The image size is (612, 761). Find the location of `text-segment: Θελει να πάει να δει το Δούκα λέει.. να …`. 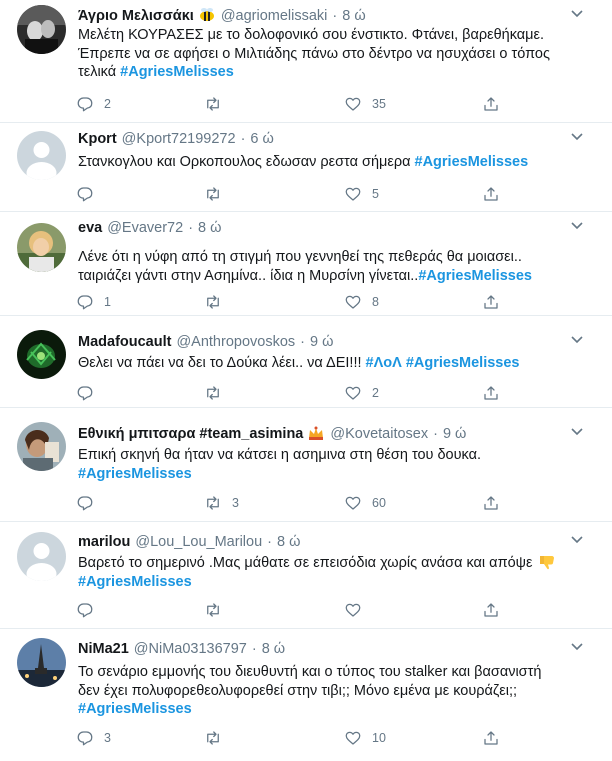

text-segment: Θελει να πάει να δει το Δούκα λέει.. να … is located at coordinates (222, 363).